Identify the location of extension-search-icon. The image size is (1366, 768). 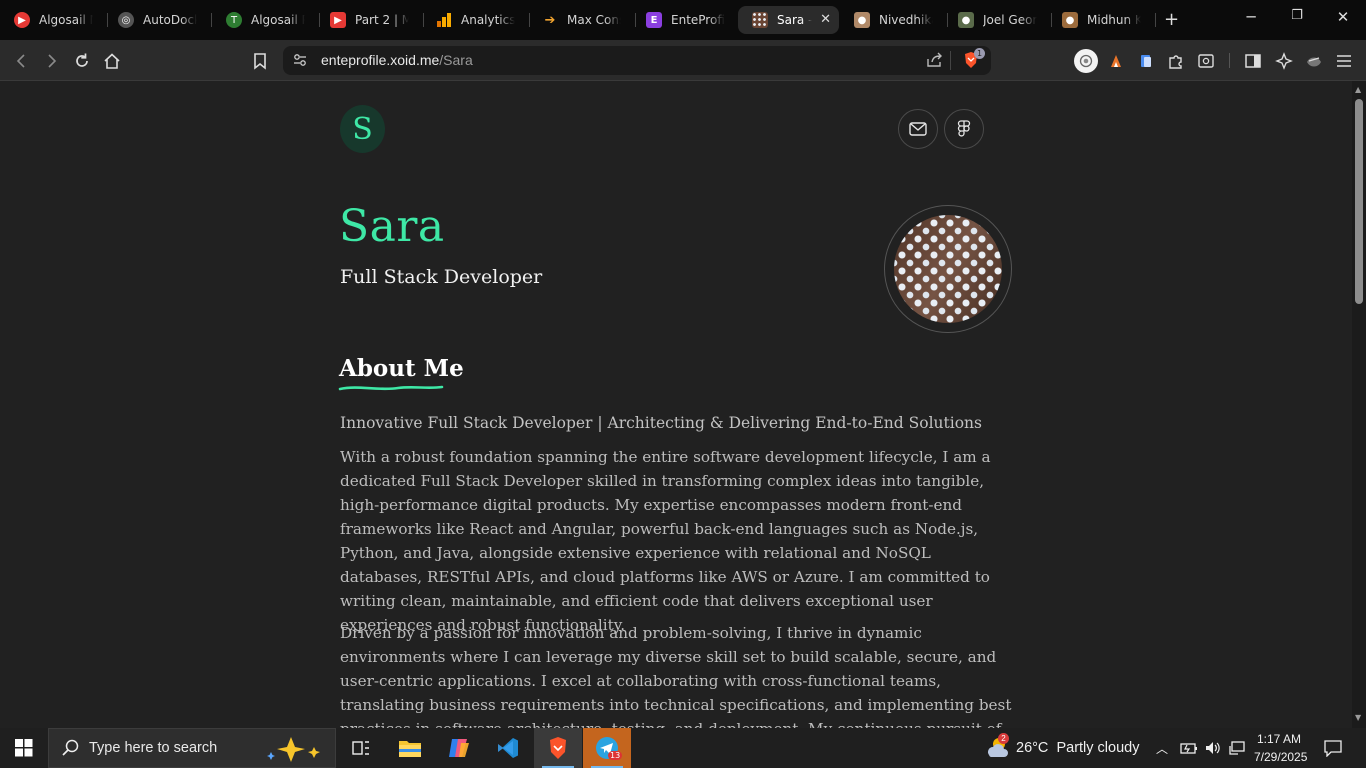
(1206, 61).